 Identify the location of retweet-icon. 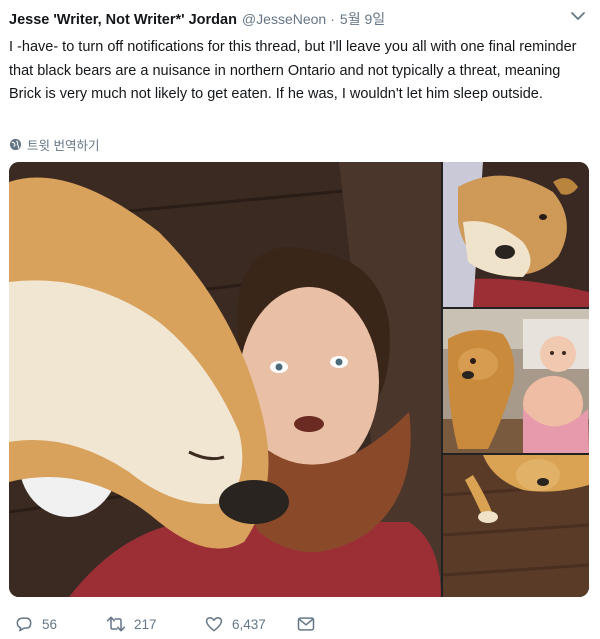
(116, 624).